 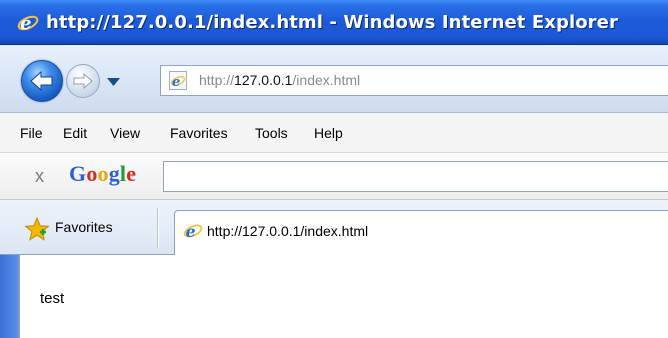 I want to click on google-logo-letter: g, so click(x=114, y=173).